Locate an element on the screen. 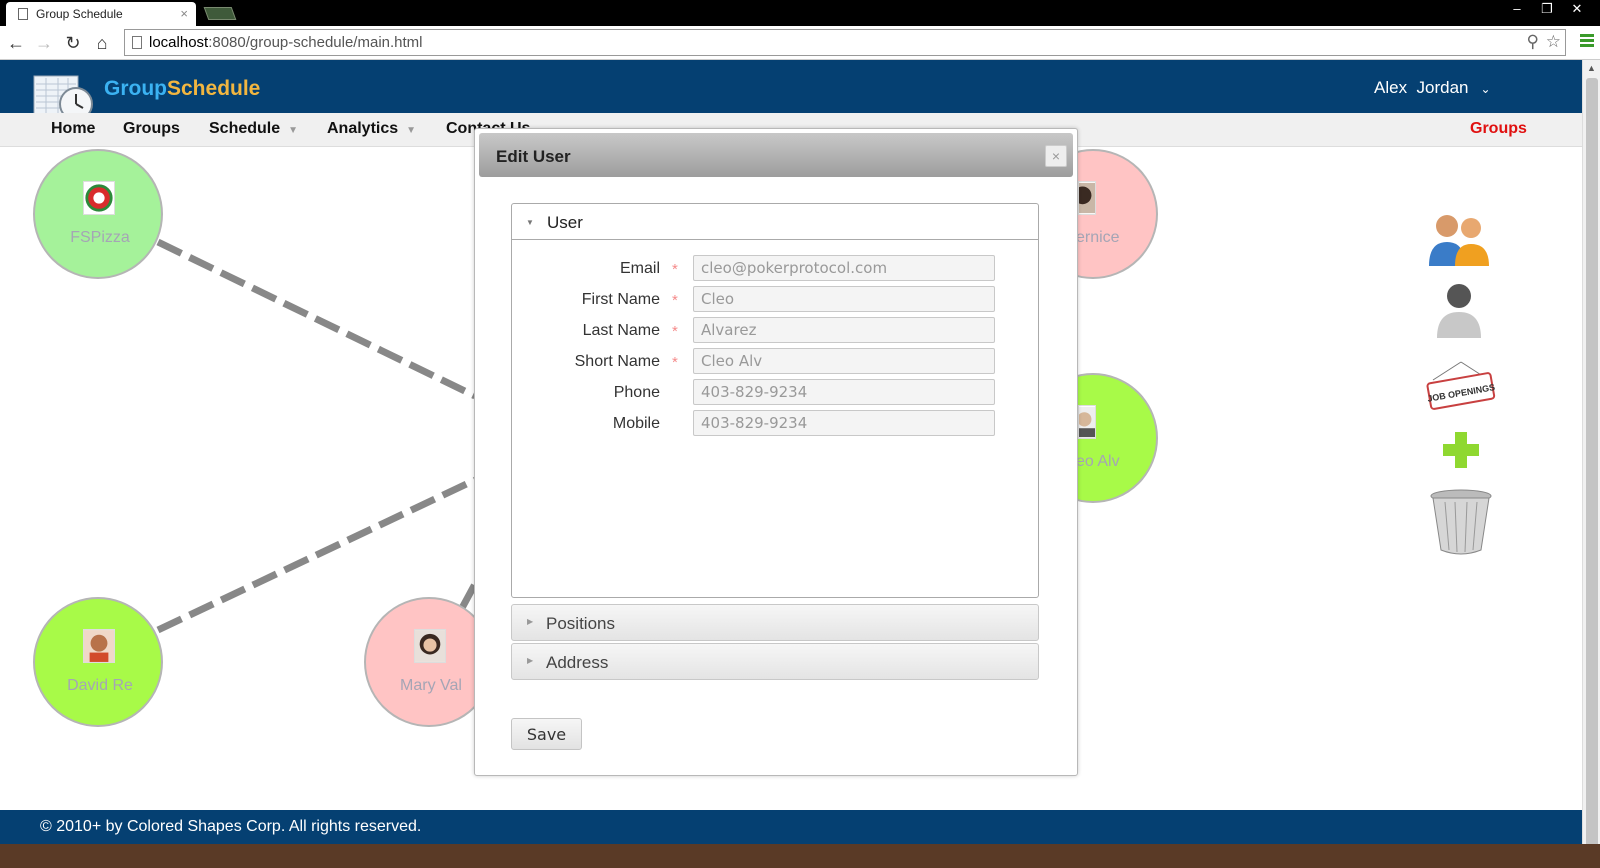 Image resolution: width=1600 pixels, height=868 pixels. short-name-row: Short Name * is located at coordinates (775, 362).